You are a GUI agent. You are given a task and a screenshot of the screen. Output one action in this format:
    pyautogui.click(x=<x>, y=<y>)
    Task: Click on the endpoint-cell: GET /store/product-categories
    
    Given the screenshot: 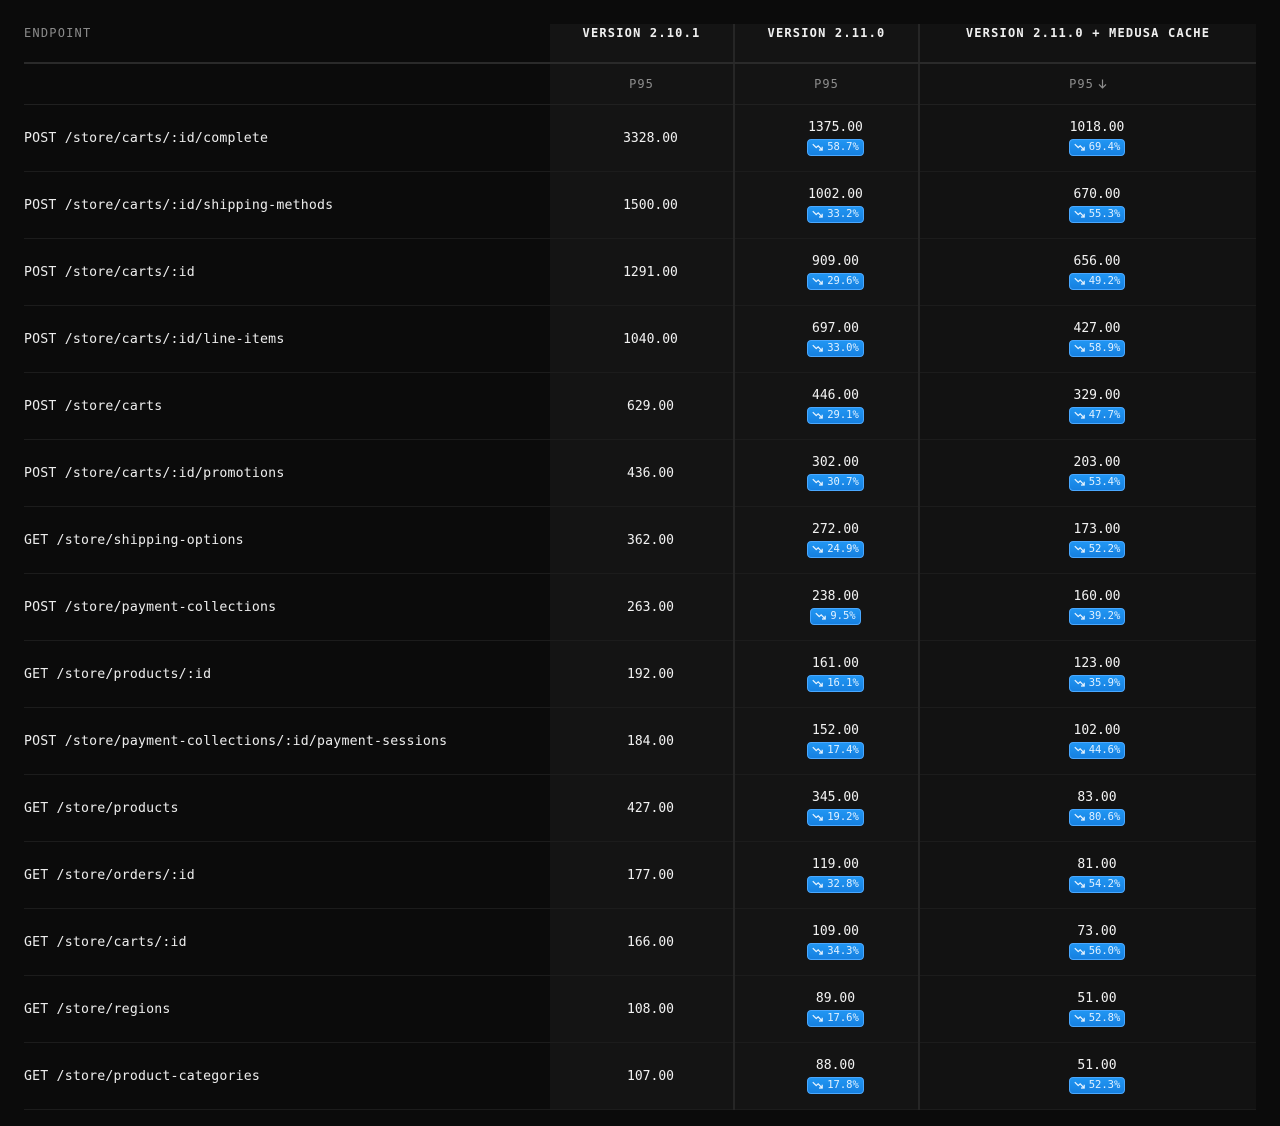 What is the action you would take?
    pyautogui.click(x=287, y=1076)
    